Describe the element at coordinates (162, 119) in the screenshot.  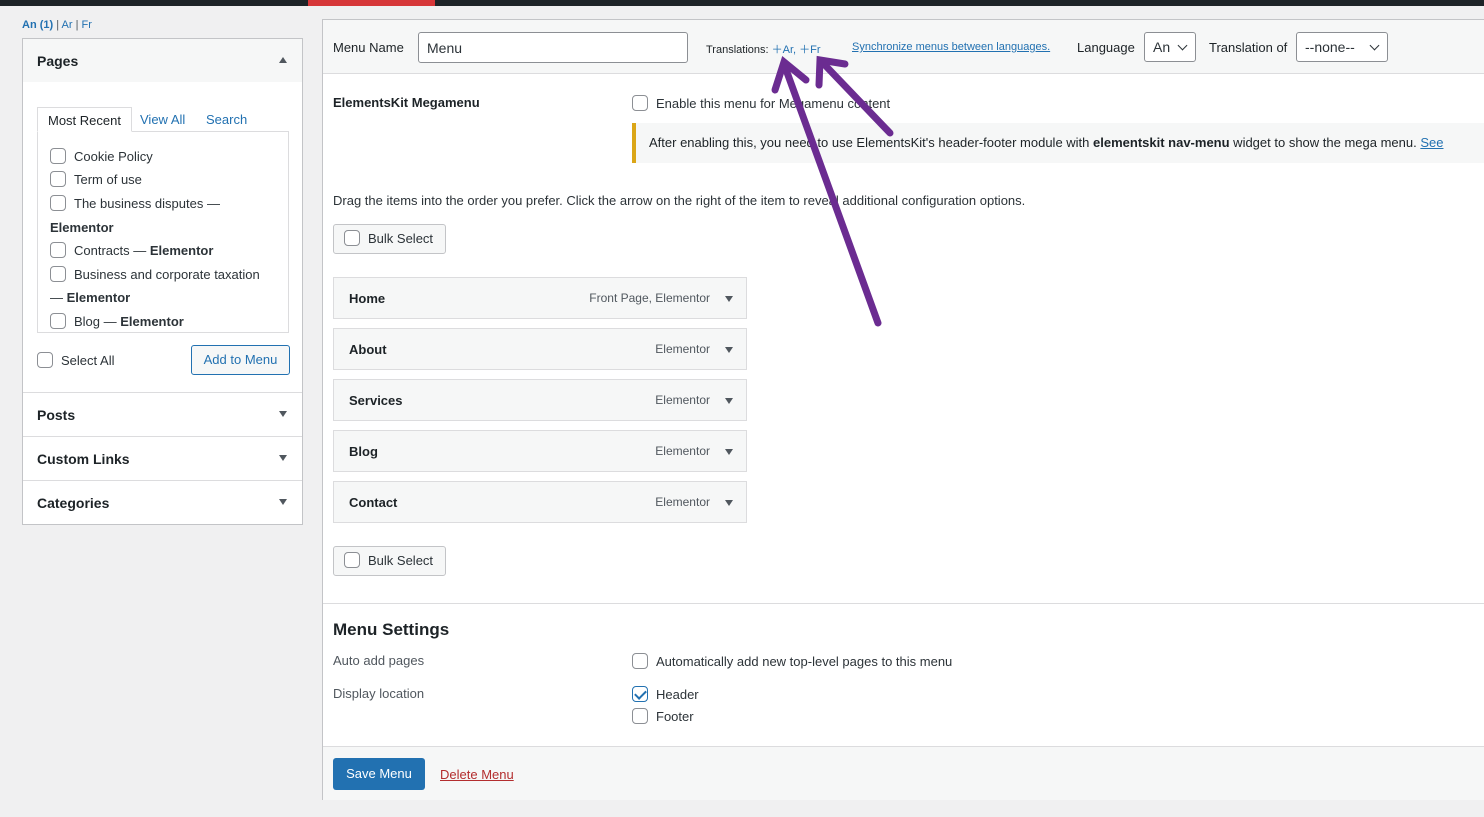
I see `tab-view-all: View All` at that location.